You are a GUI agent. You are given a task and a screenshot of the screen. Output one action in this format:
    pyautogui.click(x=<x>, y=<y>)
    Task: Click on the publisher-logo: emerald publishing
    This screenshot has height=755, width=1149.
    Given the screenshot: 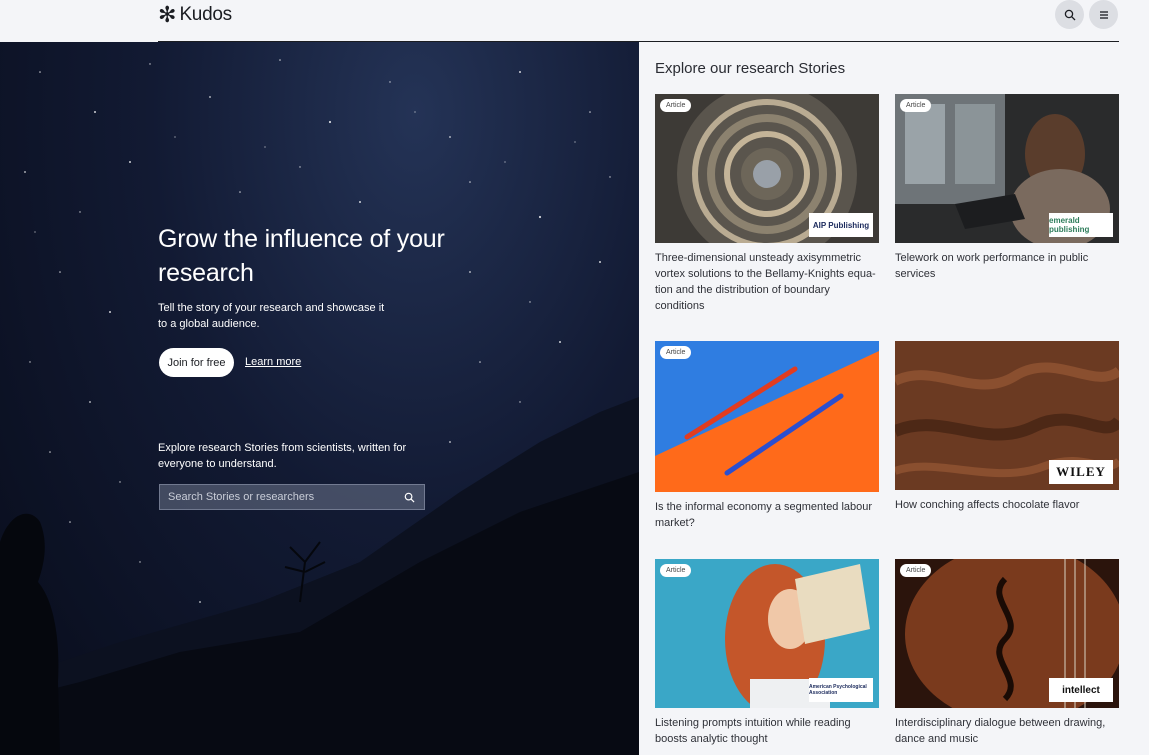 What is the action you would take?
    pyautogui.click(x=1081, y=225)
    